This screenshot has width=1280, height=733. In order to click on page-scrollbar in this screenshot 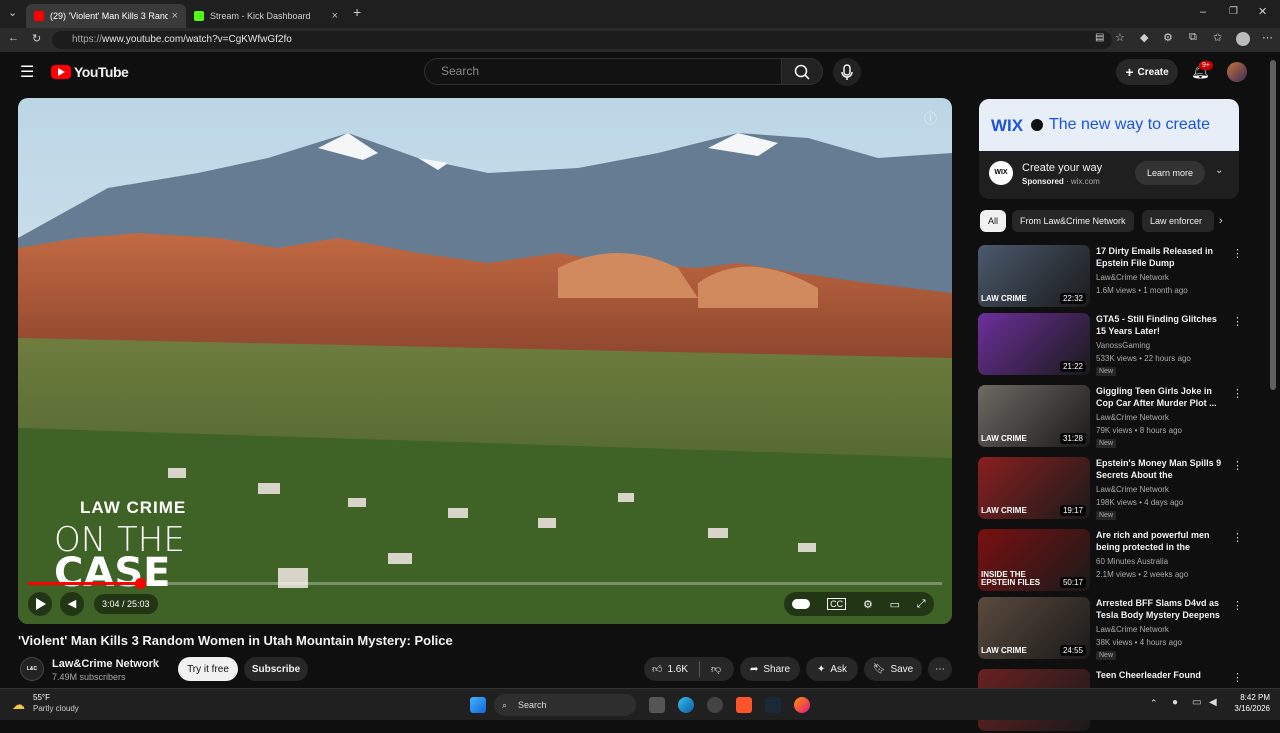, I will do `click(1273, 225)`.